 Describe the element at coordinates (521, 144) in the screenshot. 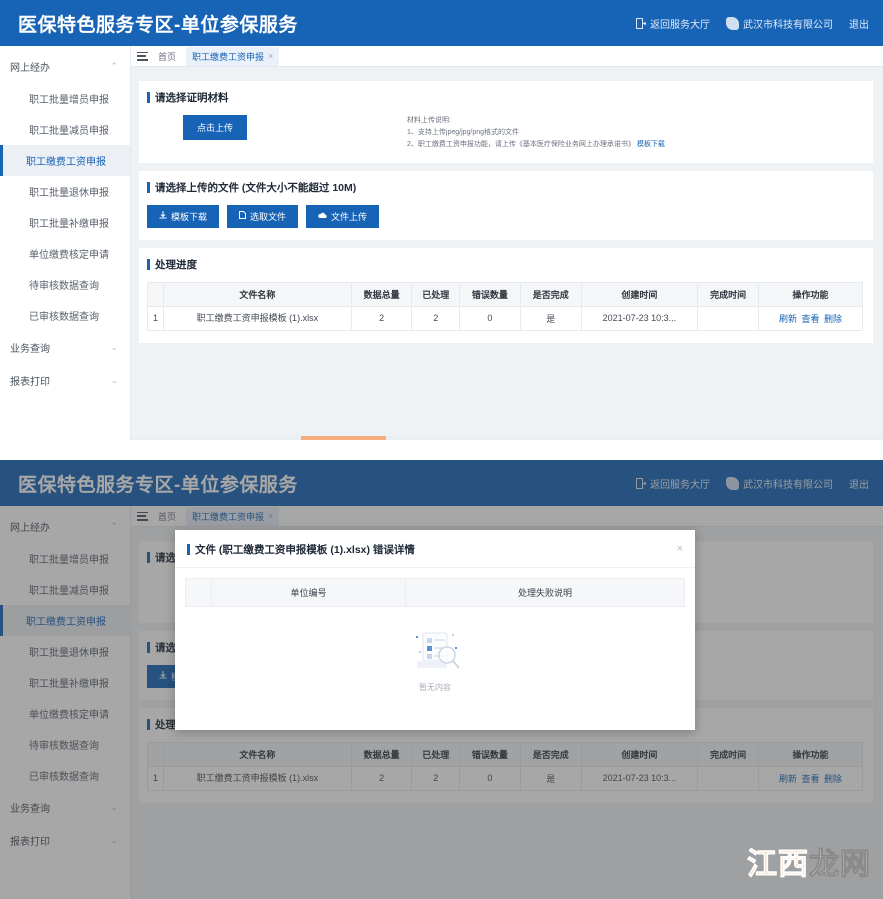

I see `note-line-2-text: 2、职工缴费工资申报功能，请上传《基本医疗保险业务网上办理承诺书》` at that location.